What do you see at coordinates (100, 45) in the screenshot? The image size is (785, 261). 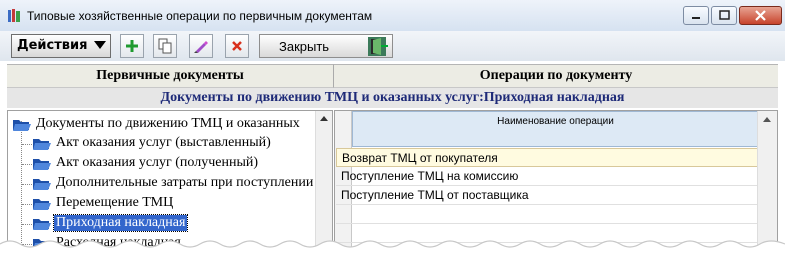 I see `dropdown-arrow-icon` at bounding box center [100, 45].